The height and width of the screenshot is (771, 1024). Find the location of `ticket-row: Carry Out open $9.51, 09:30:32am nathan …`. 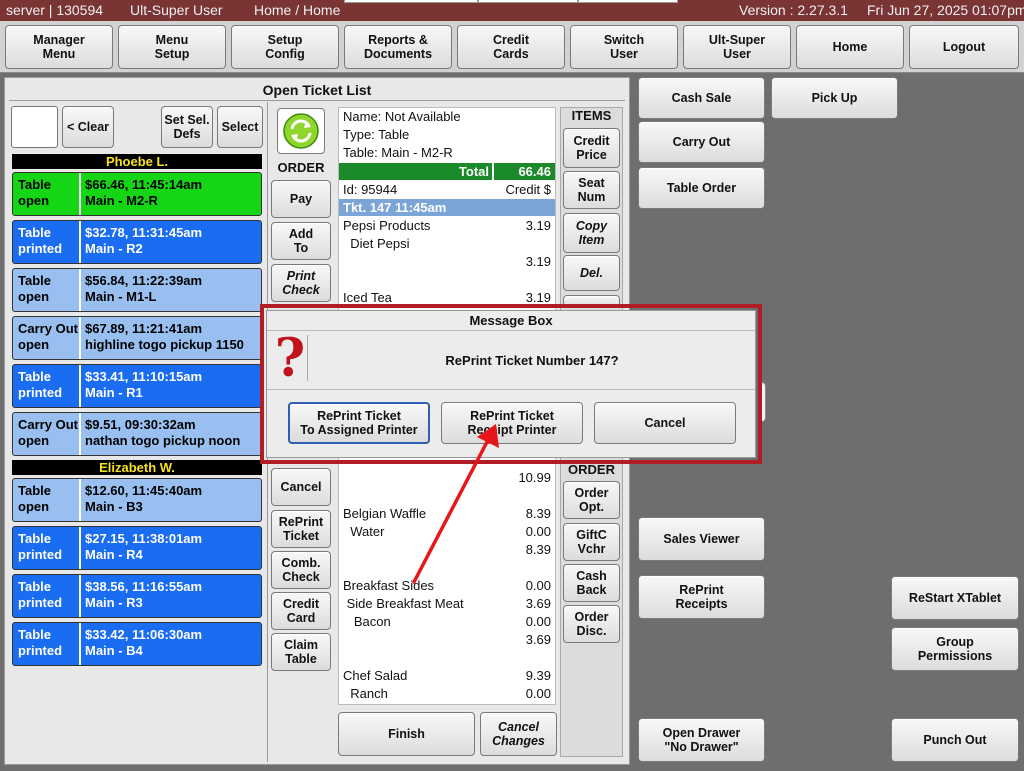

ticket-row: Carry Out open $9.51, 09:30:32am nathan … is located at coordinates (137, 434).